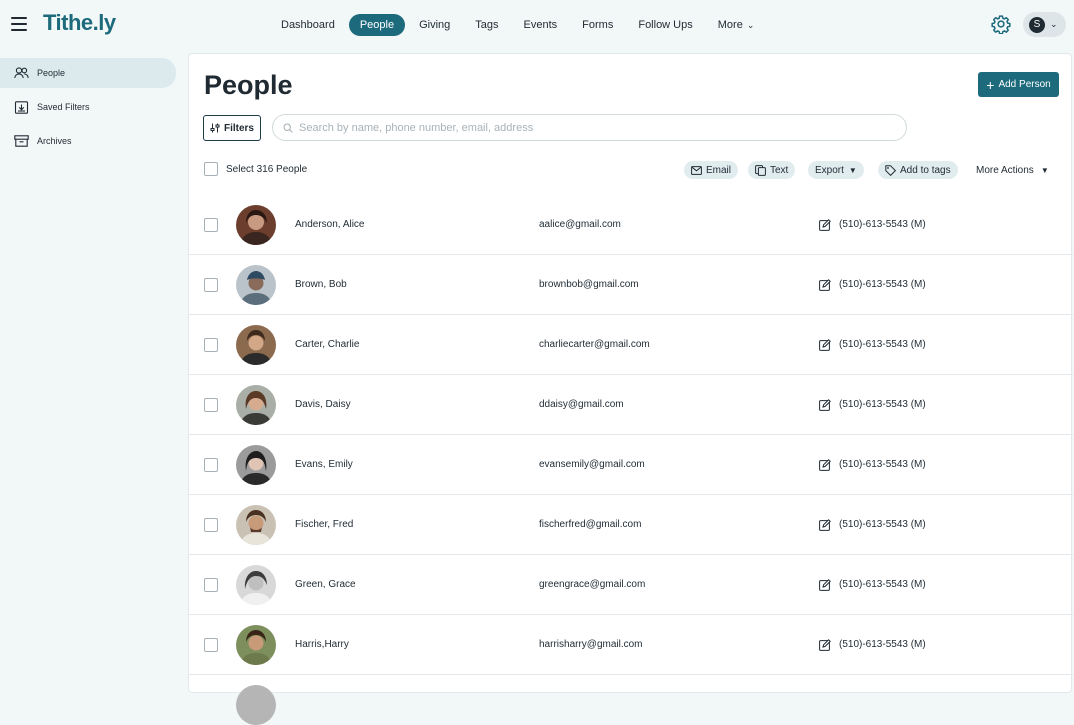 This screenshot has height=725, width=1074. What do you see at coordinates (79, 23) in the screenshot?
I see `tithely-logo: Tithe.ly` at bounding box center [79, 23].